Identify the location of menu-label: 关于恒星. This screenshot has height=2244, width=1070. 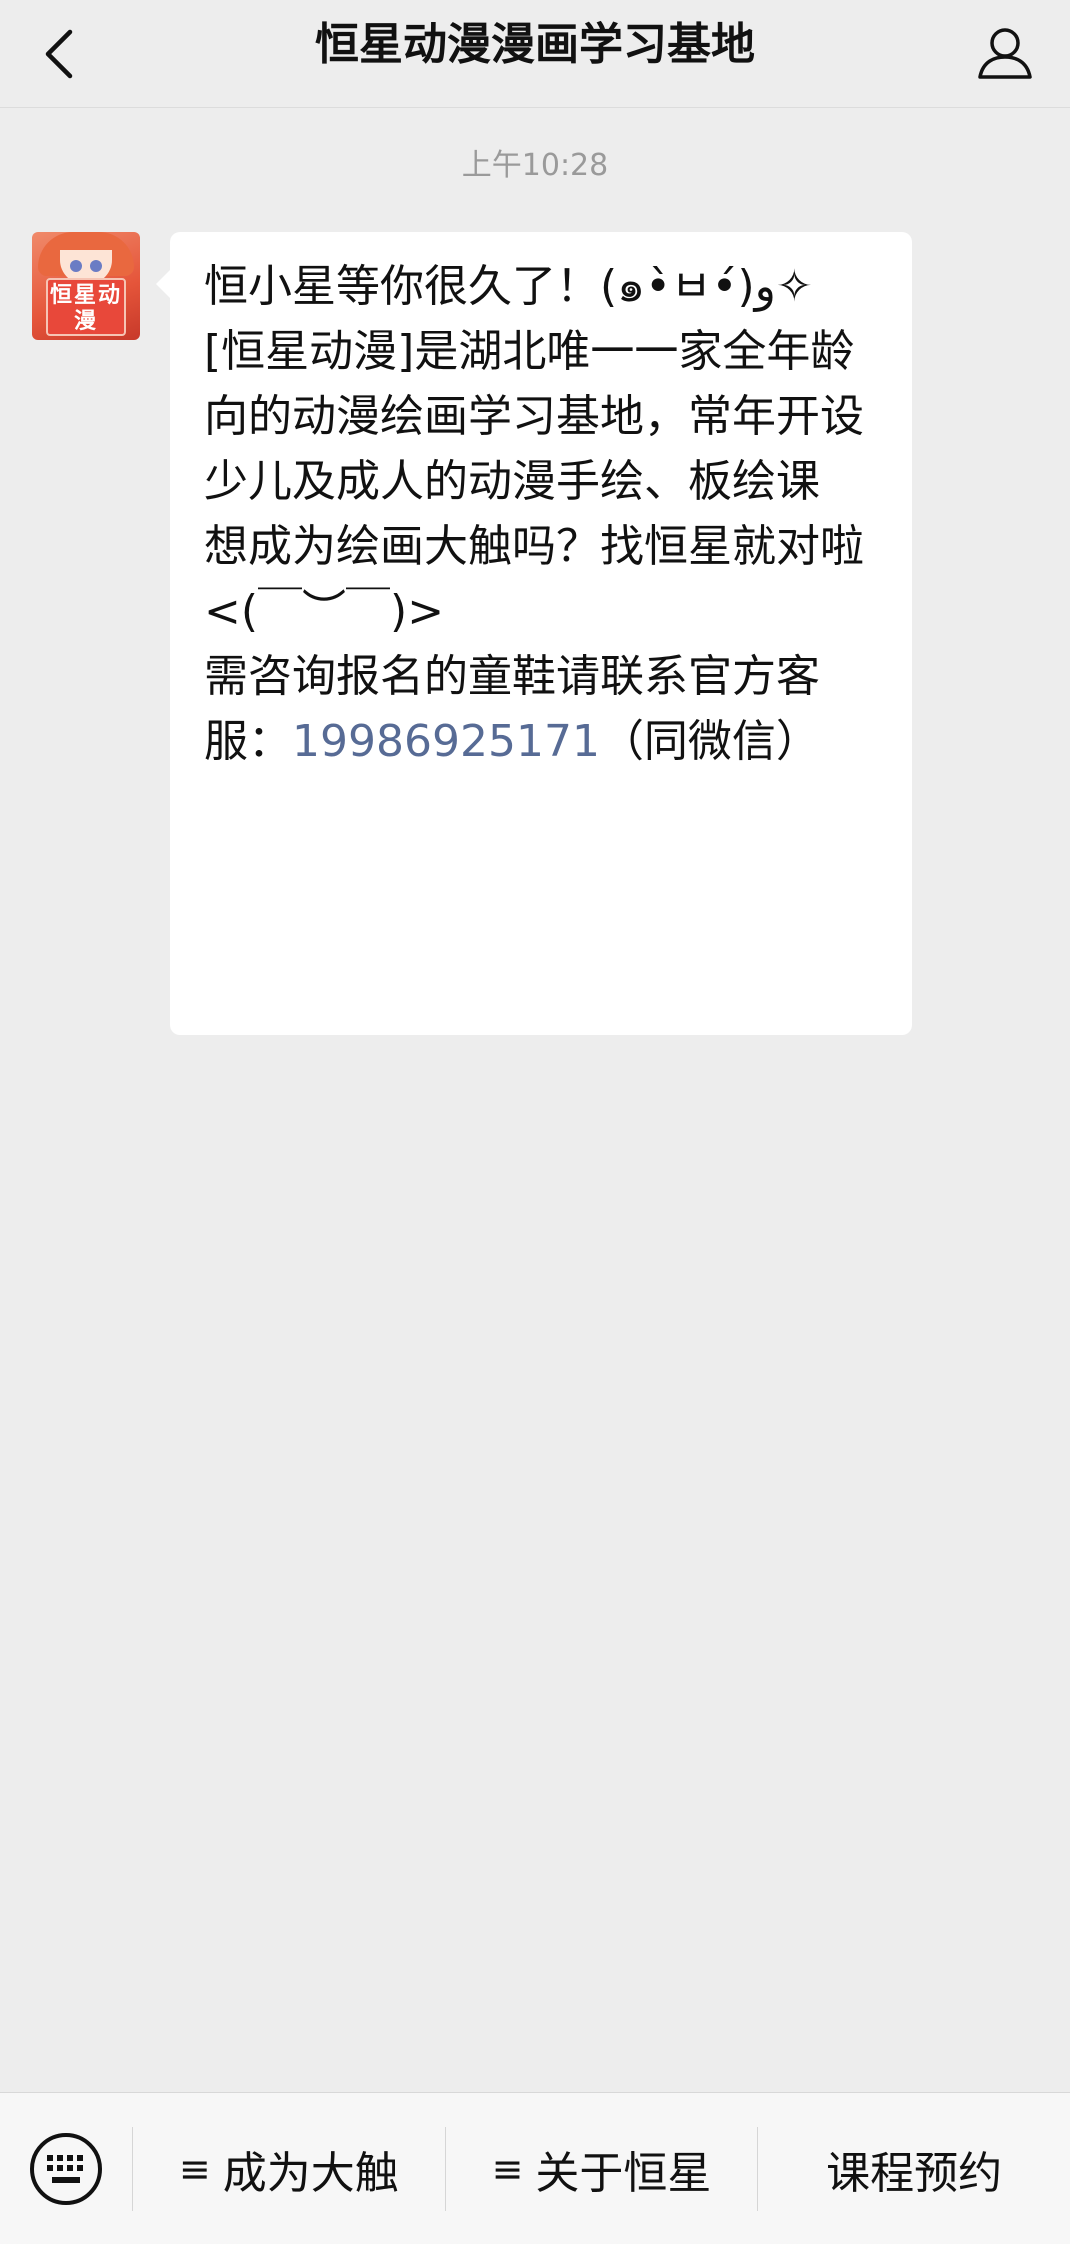
(623, 2173).